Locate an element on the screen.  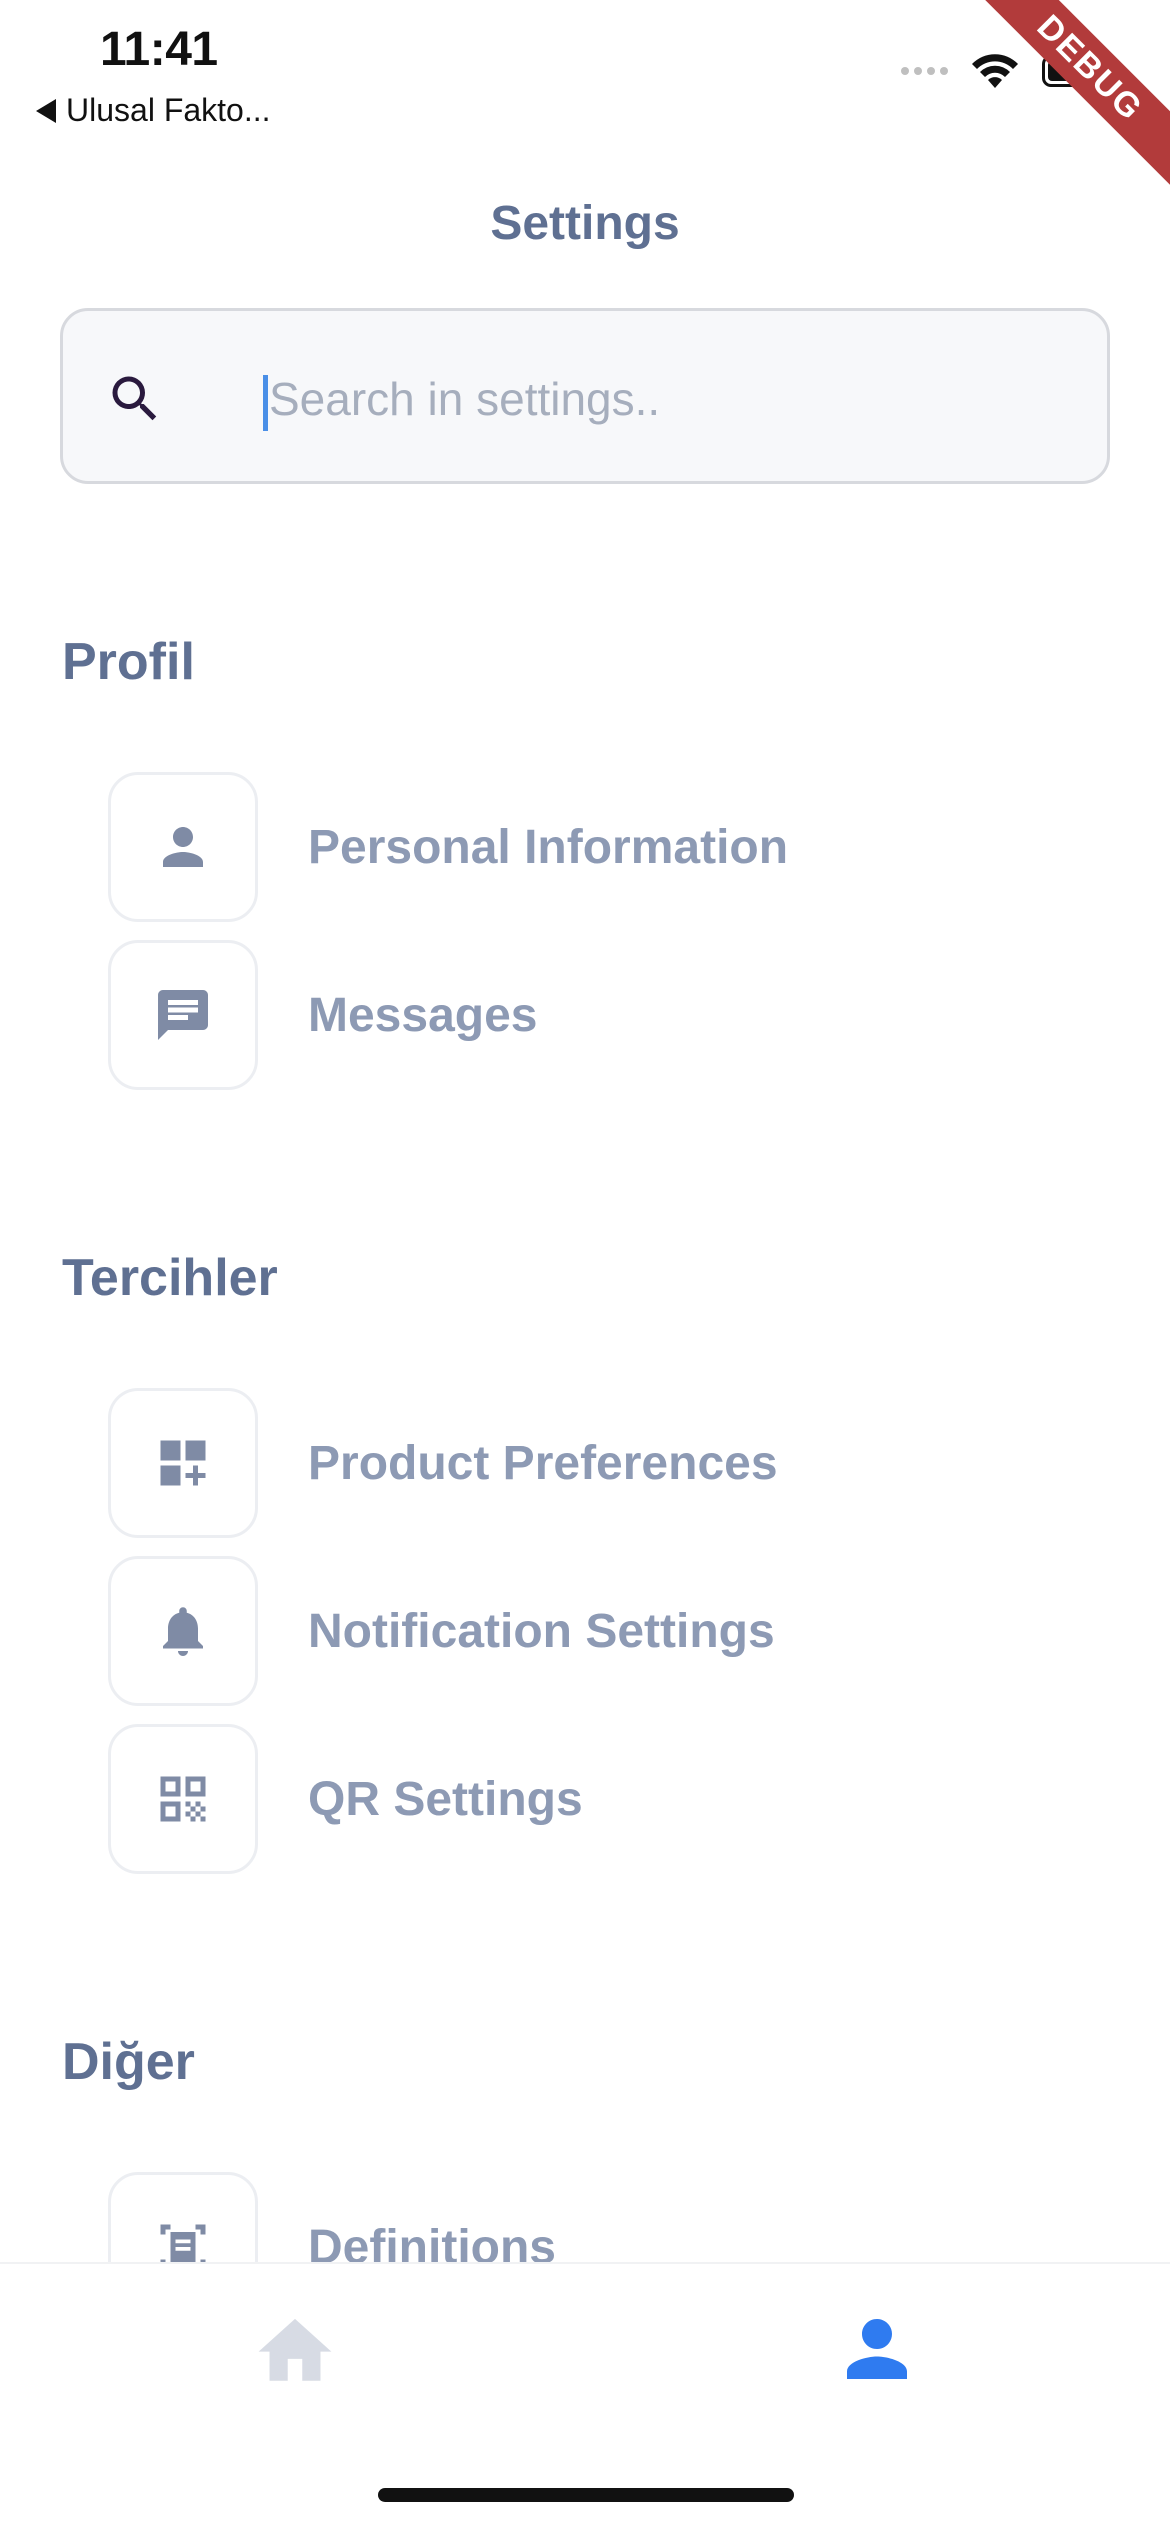
search-input is located at coordinates (669, 399).